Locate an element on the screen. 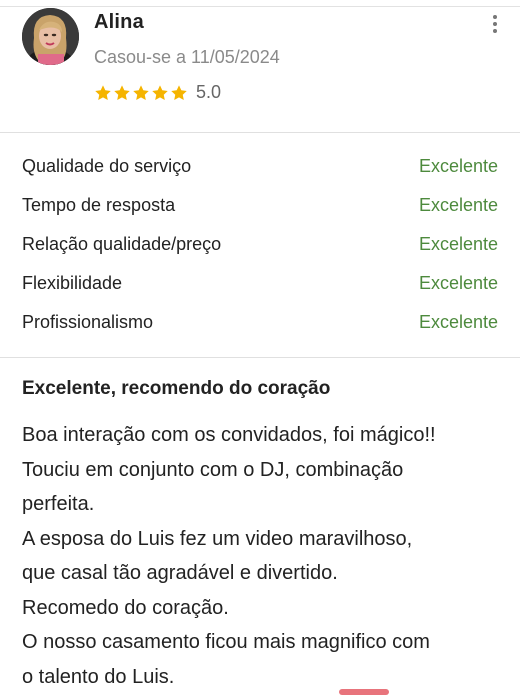 The width and height of the screenshot is (520, 699). avatar-photo is located at coordinates (50, 36).